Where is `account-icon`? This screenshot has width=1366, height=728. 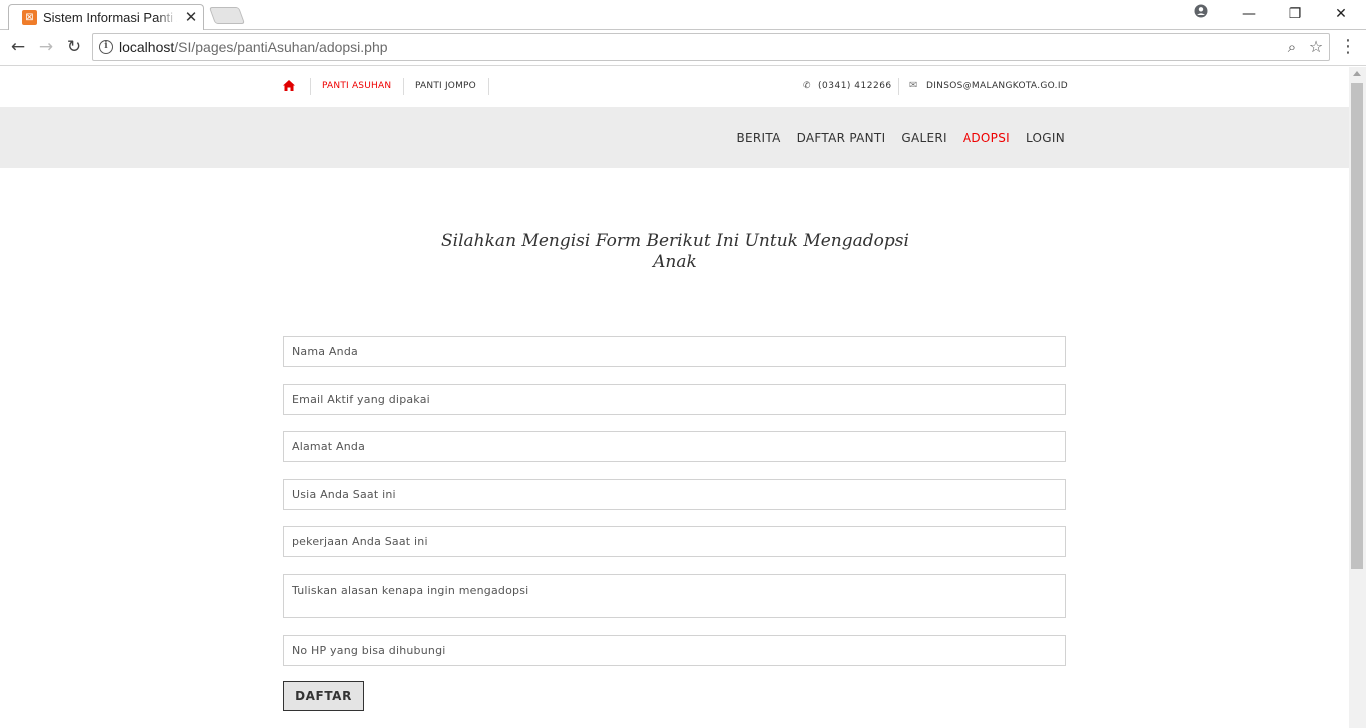
account-icon is located at coordinates (1201, 14).